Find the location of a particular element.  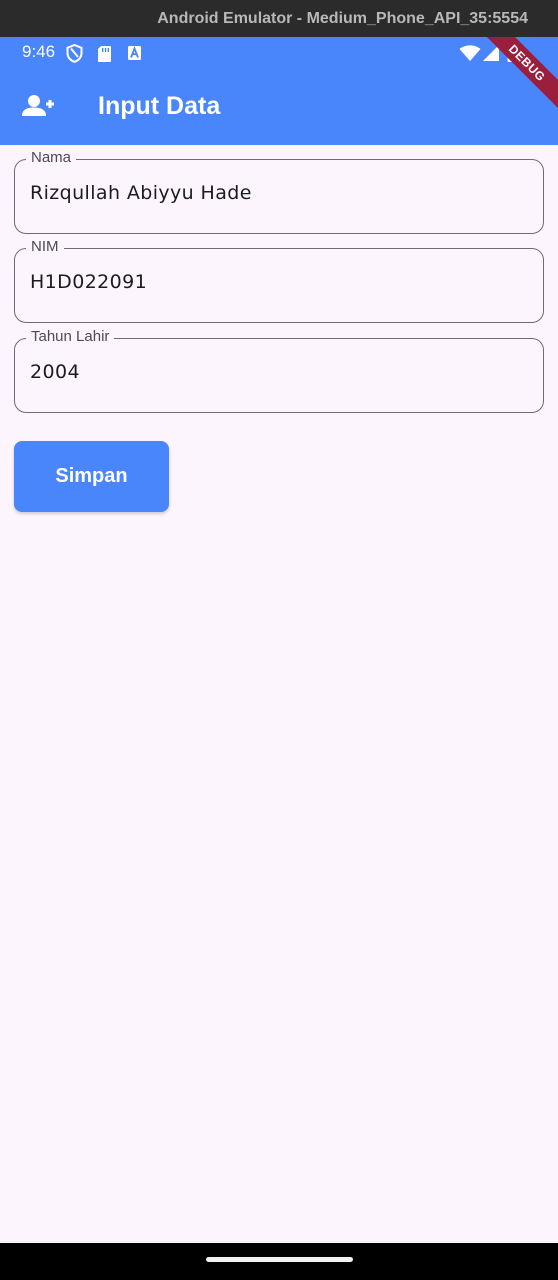

tahun-lahir-field-label: Tahun Lahir is located at coordinates (70, 337).